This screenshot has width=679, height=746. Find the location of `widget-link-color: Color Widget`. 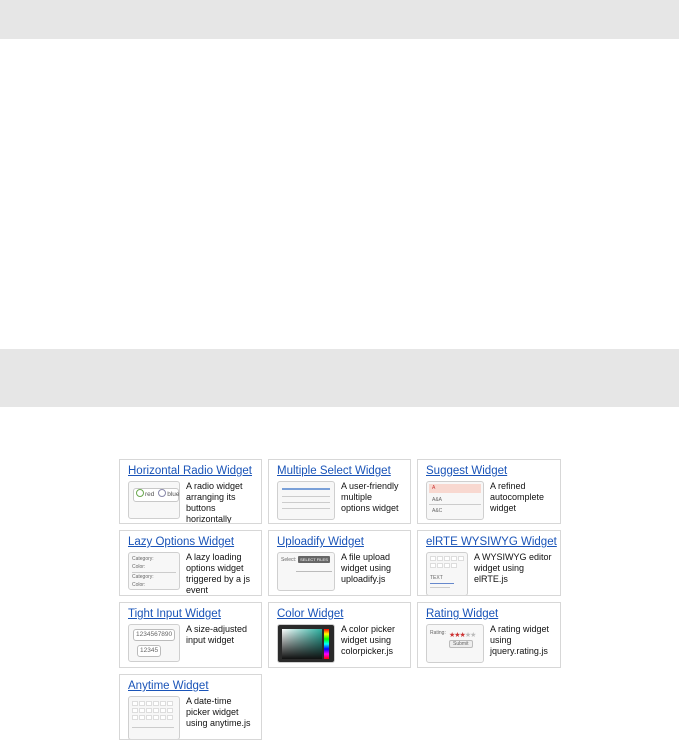

widget-link-color: Color Widget is located at coordinates (339, 614).